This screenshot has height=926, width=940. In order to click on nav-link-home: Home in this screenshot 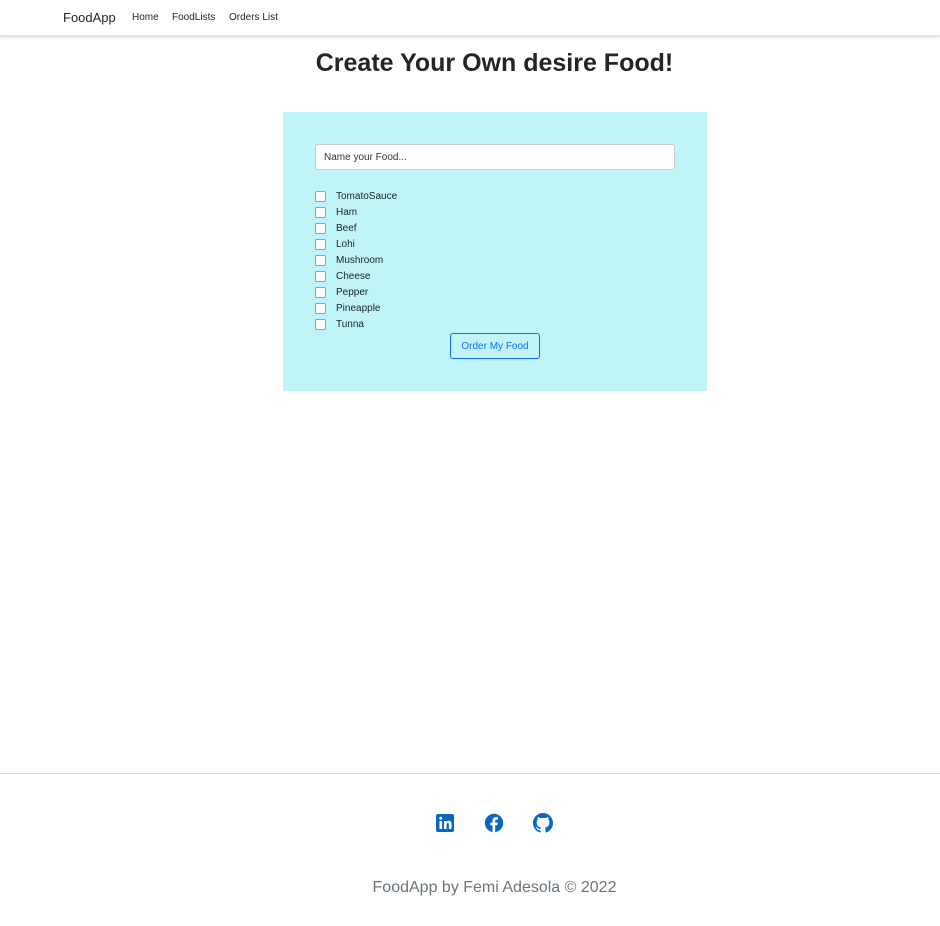, I will do `click(145, 17)`.